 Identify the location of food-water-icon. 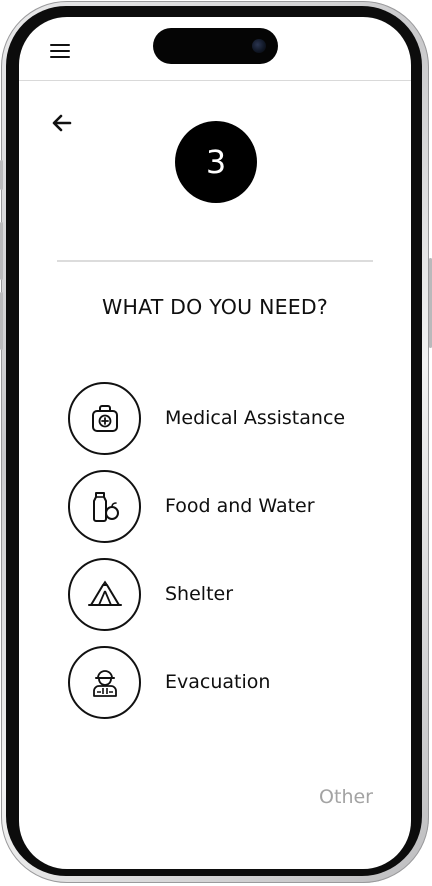
(105, 506).